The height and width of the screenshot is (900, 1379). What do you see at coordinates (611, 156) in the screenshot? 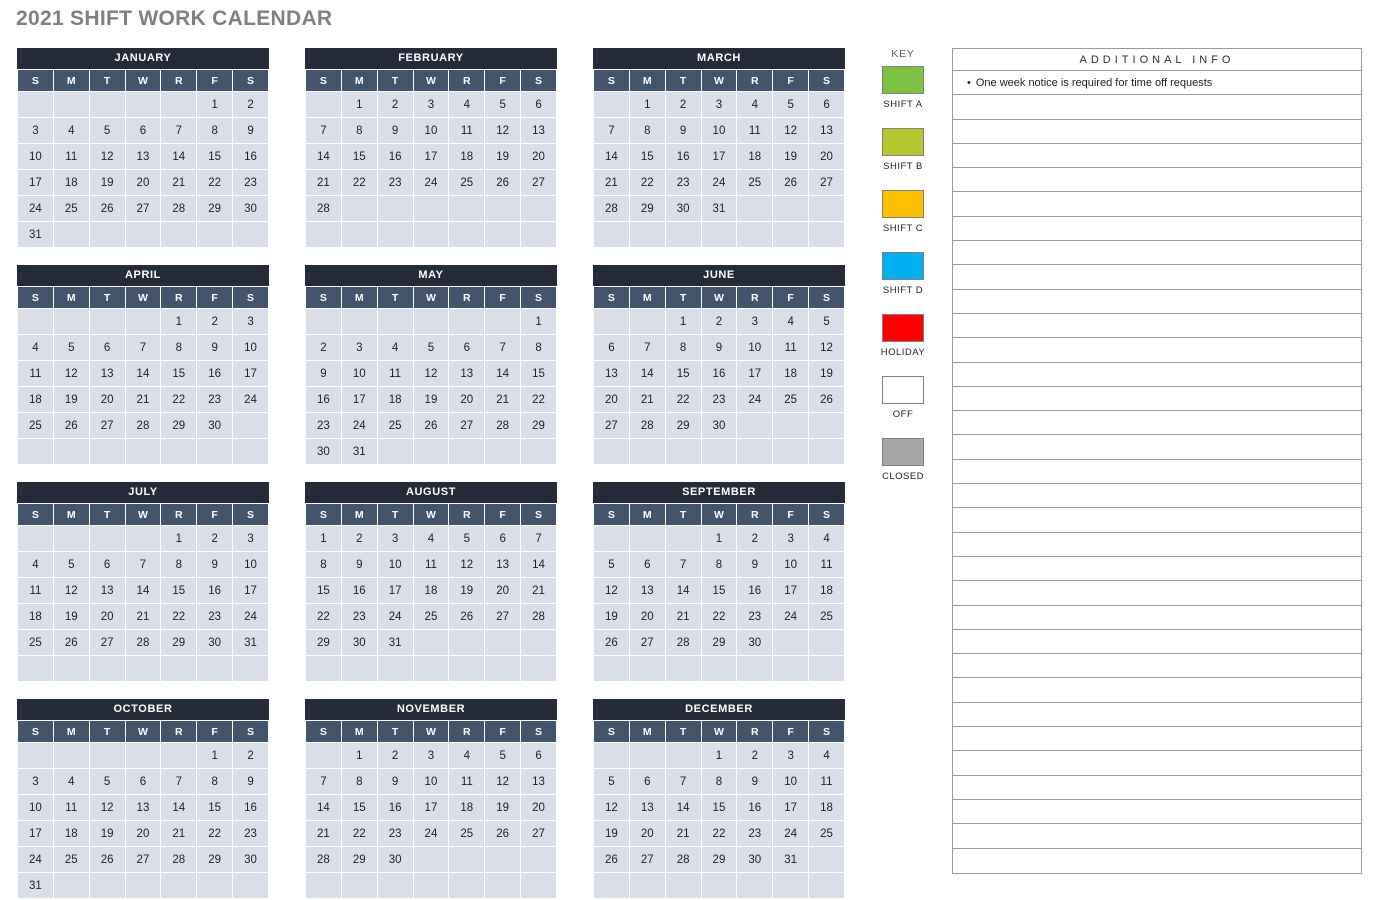
I see `day-cell: 14` at bounding box center [611, 156].